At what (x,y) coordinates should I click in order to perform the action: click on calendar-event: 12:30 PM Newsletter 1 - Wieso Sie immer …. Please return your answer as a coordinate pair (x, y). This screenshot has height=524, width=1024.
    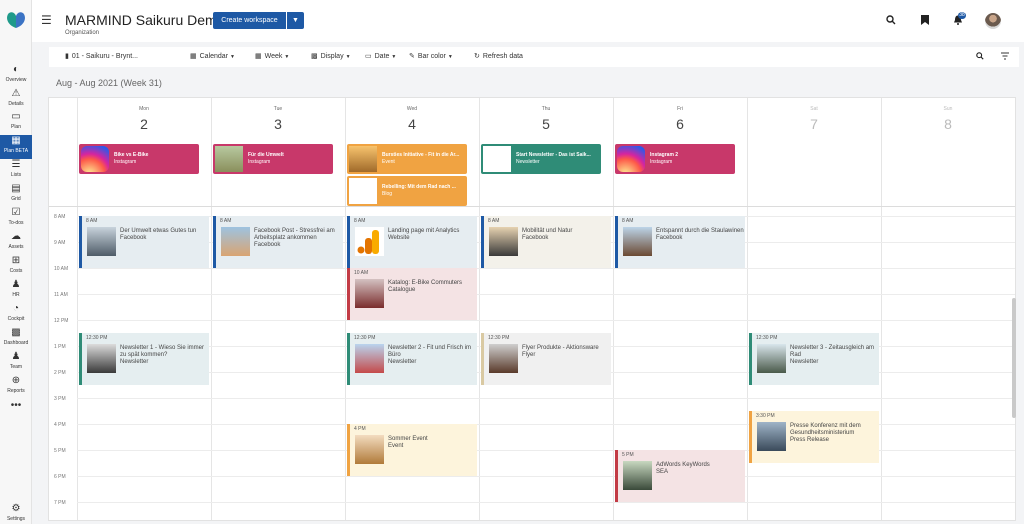
    Looking at the image, I should click on (144, 359).